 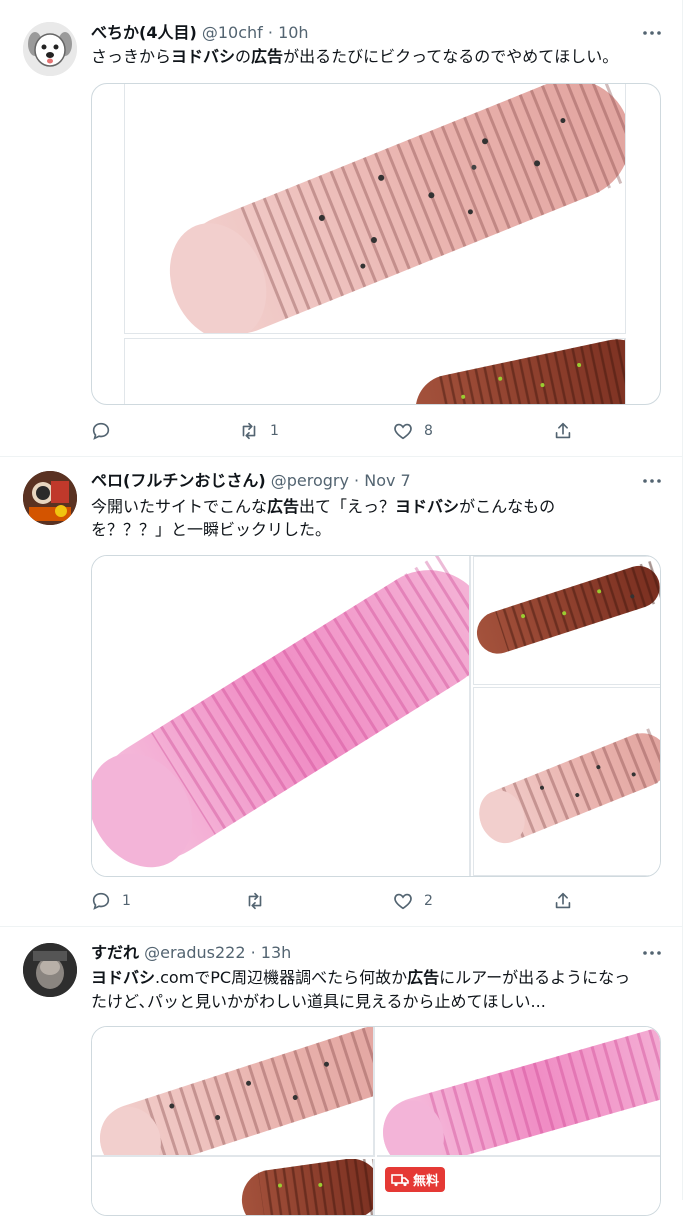 I want to click on reply-button: 1, so click(x=110, y=901).